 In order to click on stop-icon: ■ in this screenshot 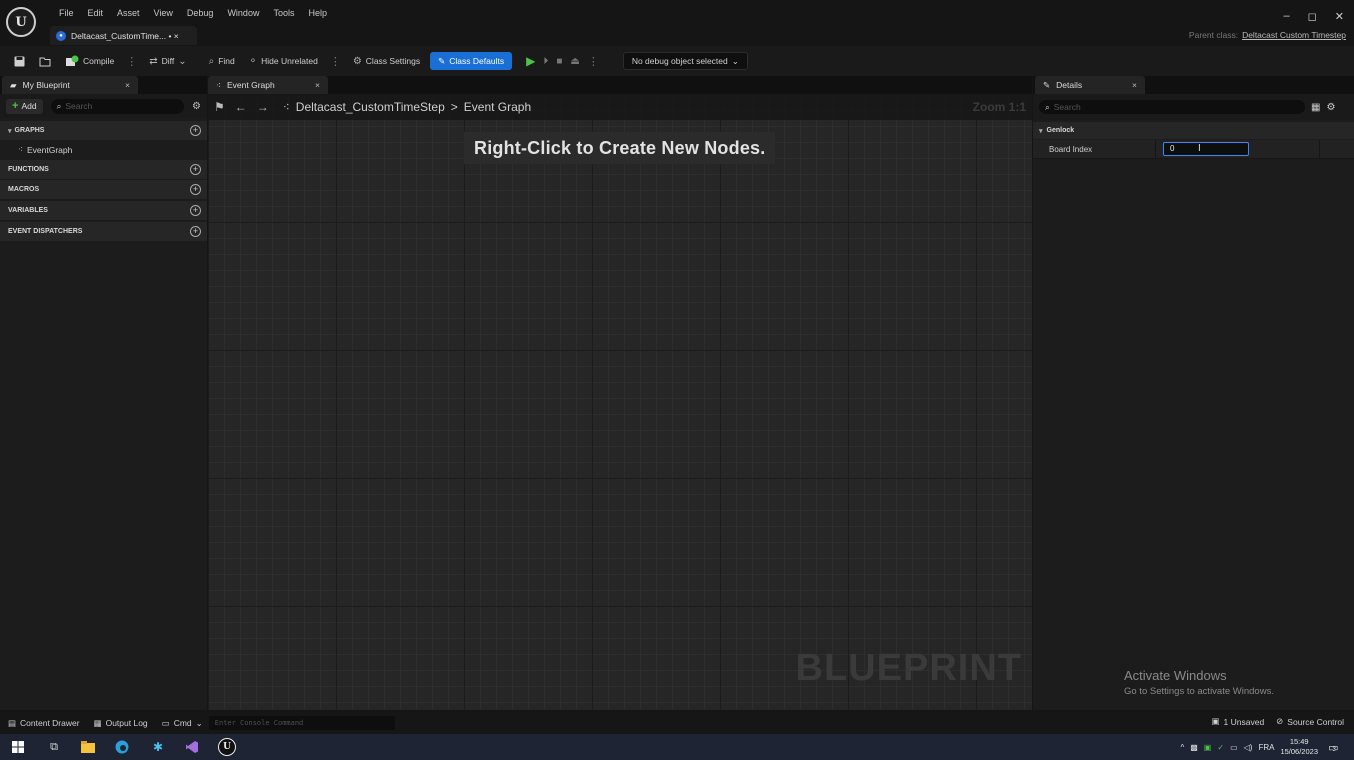, I will do `click(559, 61)`.